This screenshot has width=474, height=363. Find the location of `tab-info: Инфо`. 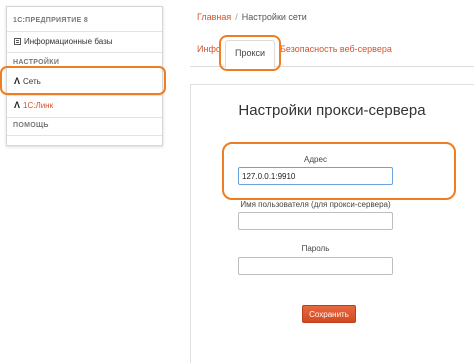

tab-info: Инфо is located at coordinates (209, 49).